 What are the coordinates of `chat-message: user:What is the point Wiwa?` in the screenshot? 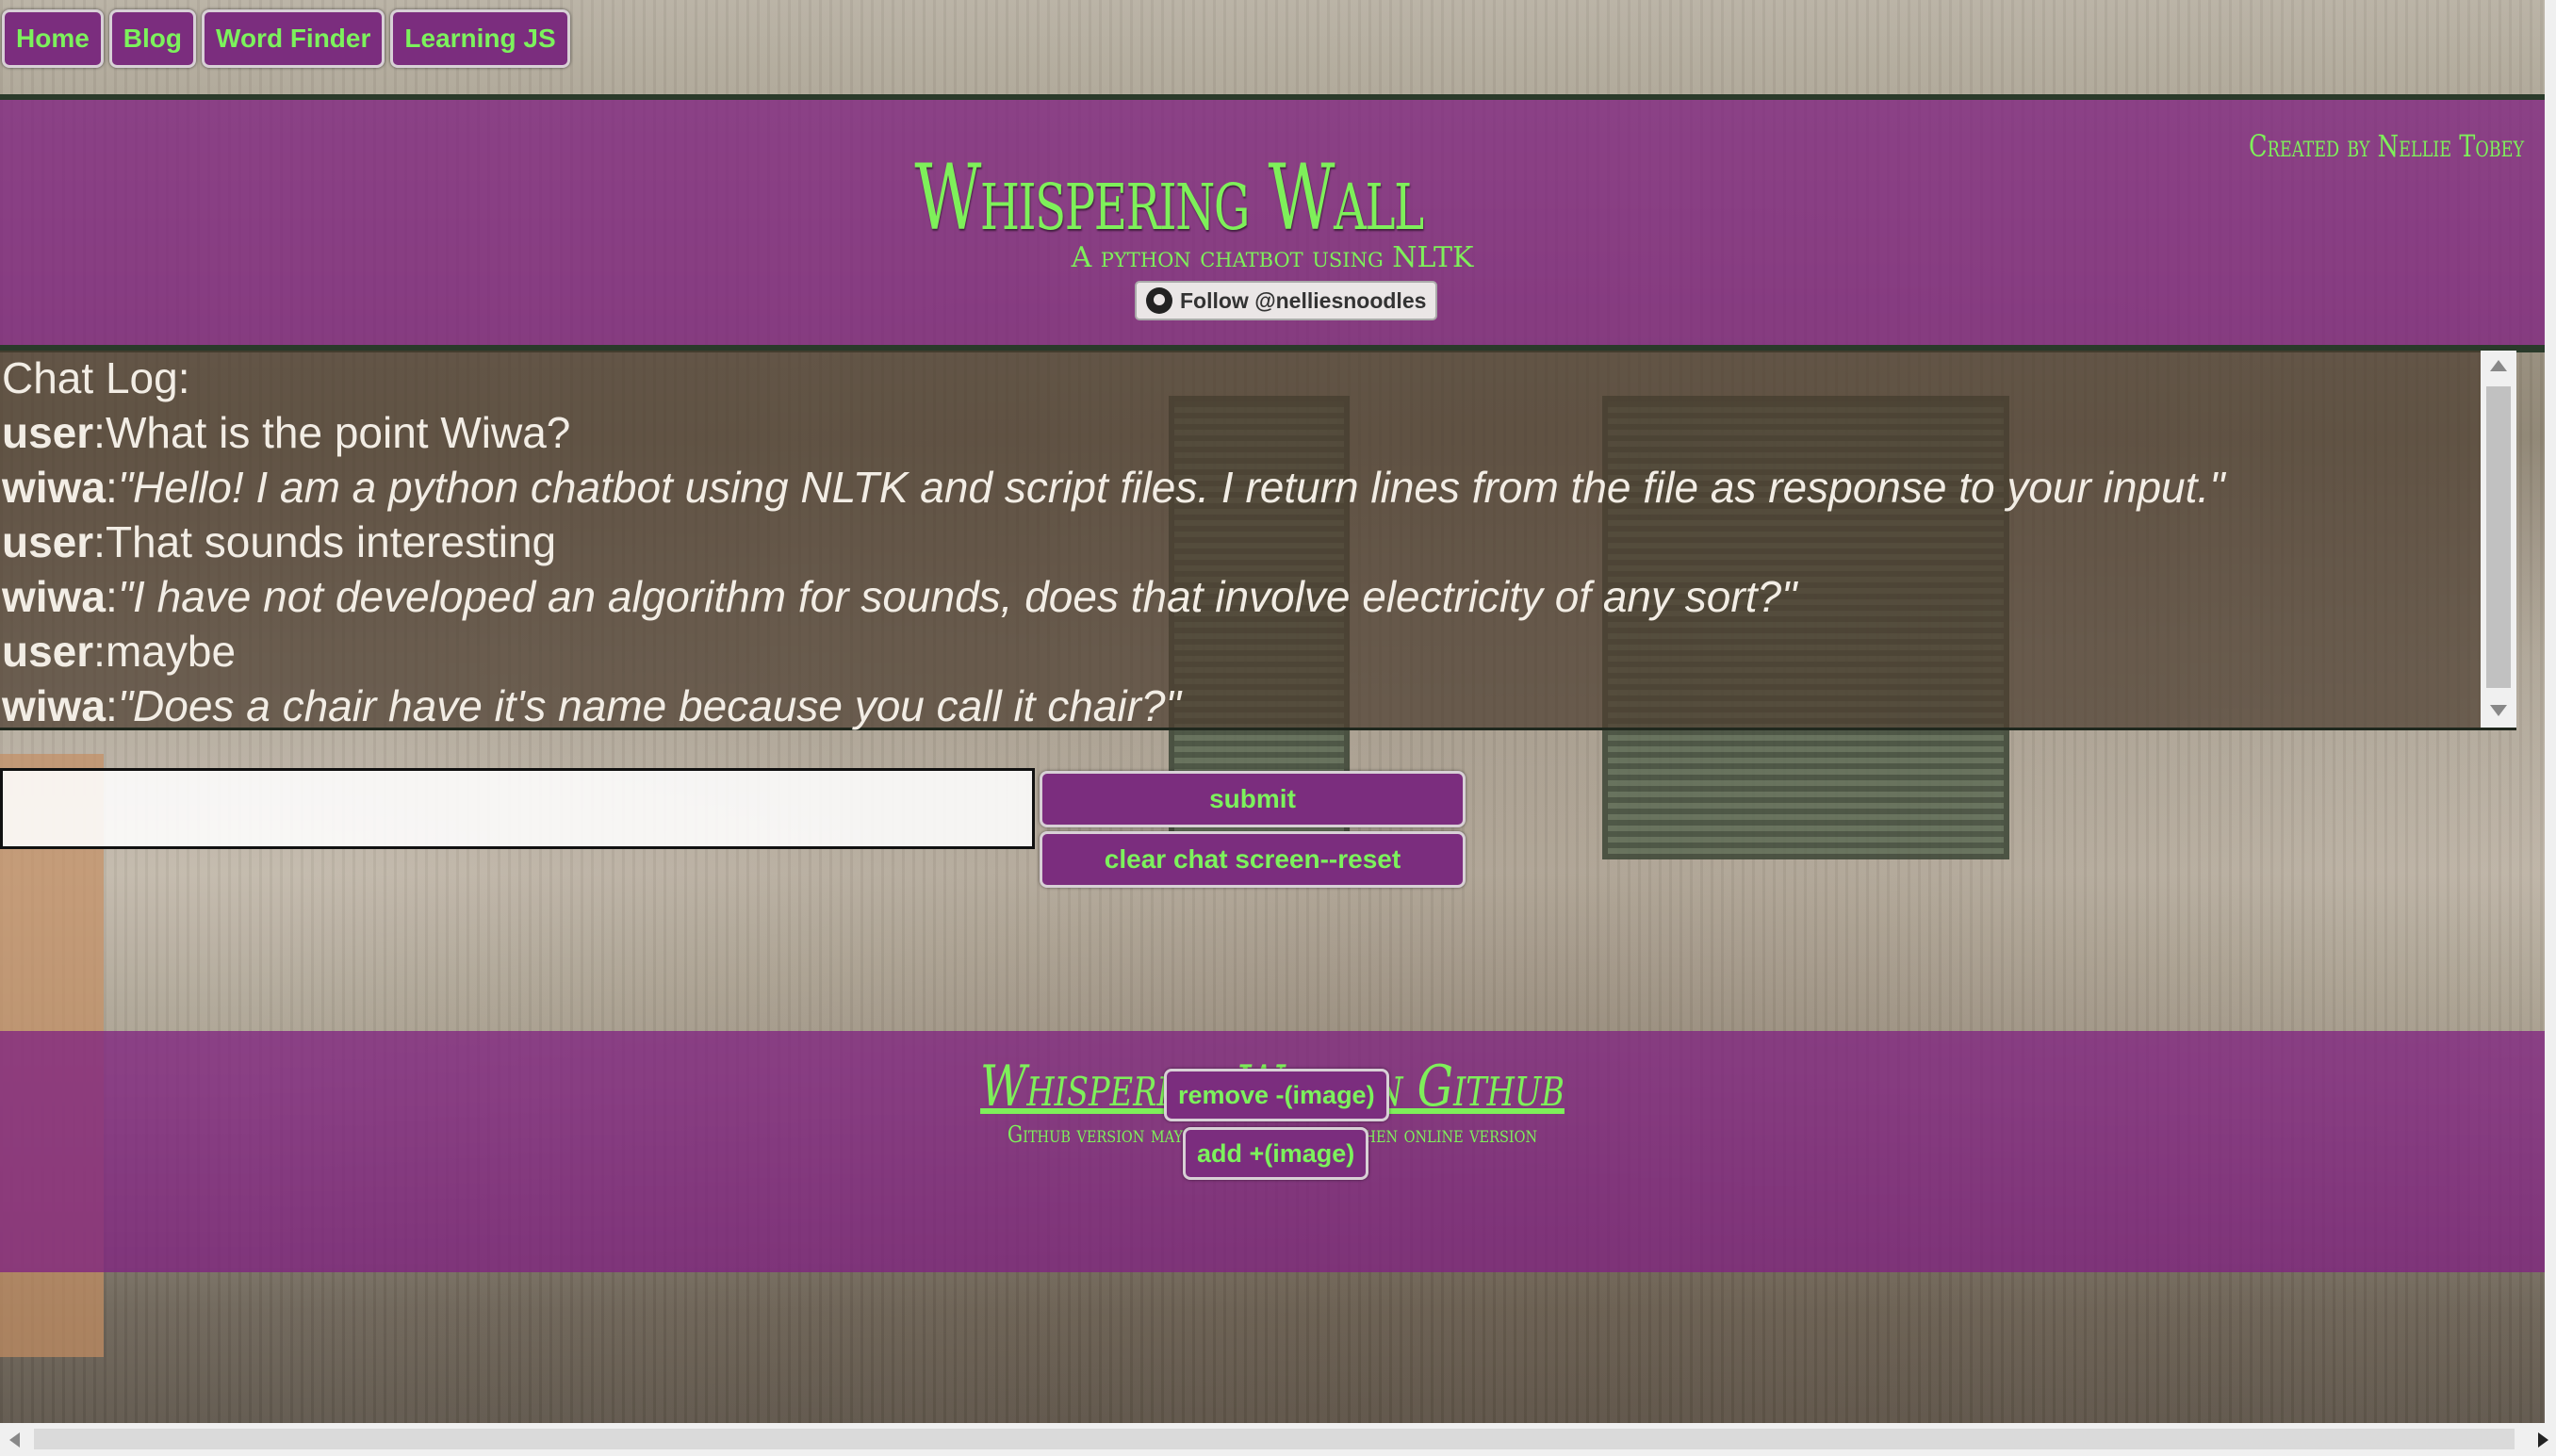 It's located at (1258, 432).